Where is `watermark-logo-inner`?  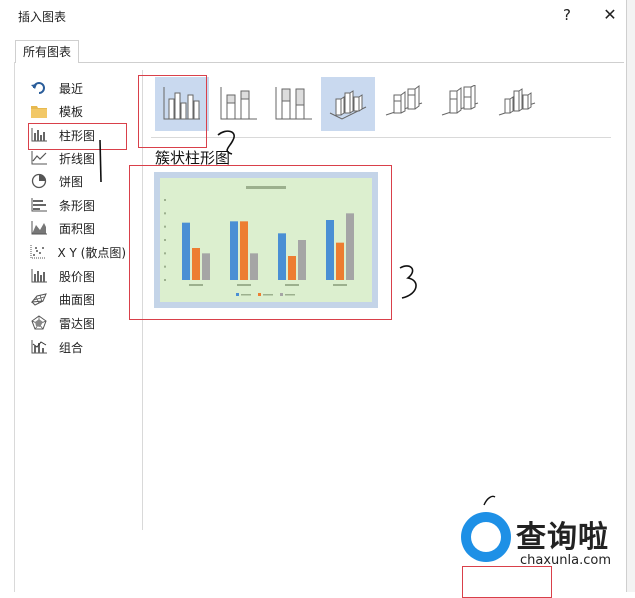
watermark-logo-inner is located at coordinates (486, 537).